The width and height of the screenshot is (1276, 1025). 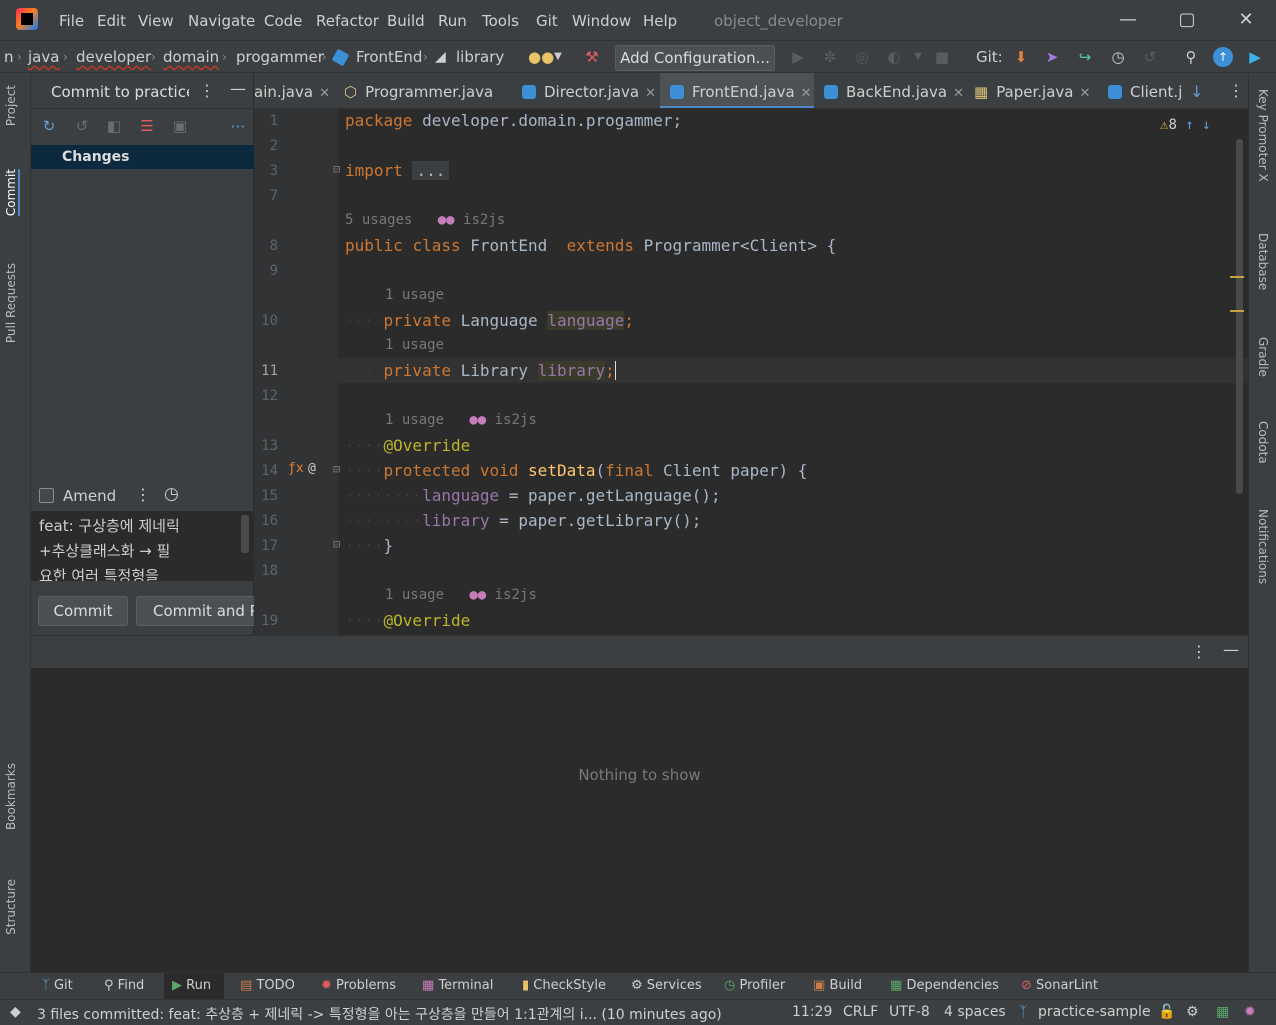 I want to click on group-by-icon: ☰, so click(x=147, y=126).